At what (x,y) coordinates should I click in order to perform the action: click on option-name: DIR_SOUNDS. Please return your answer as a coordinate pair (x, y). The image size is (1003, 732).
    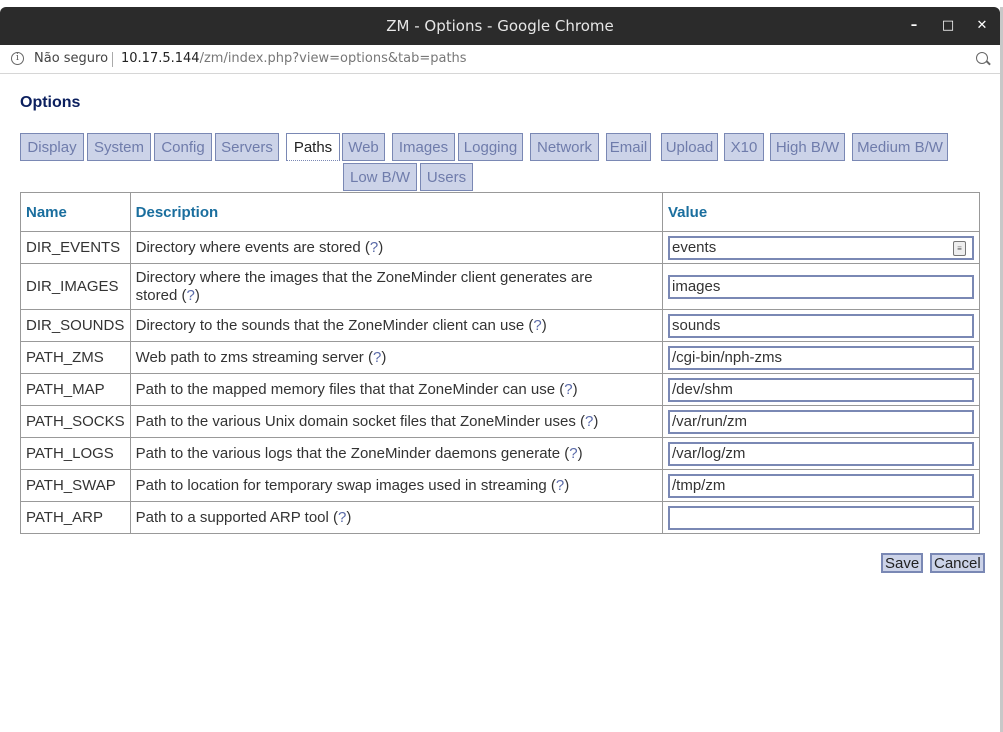
    Looking at the image, I should click on (75, 325).